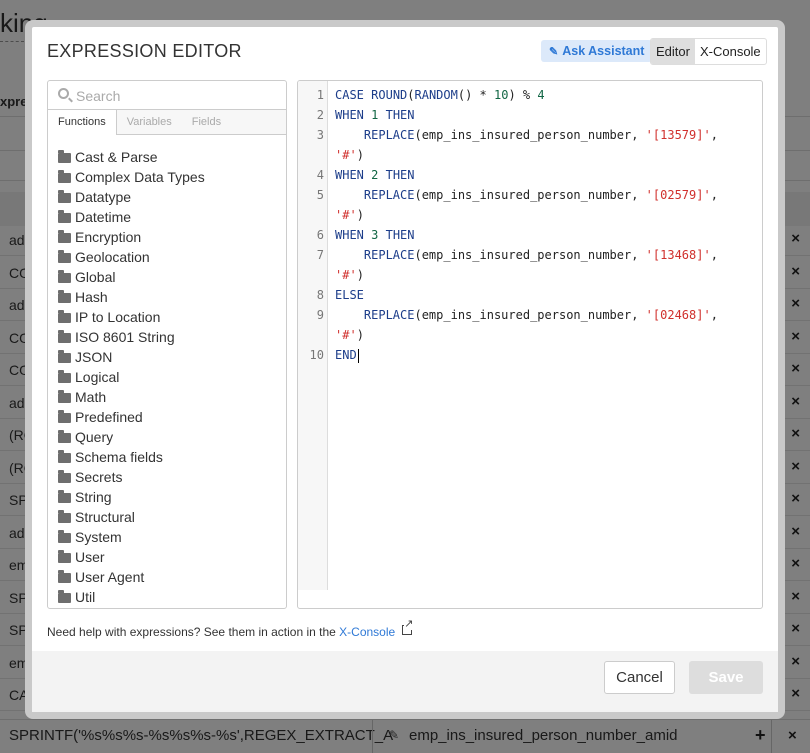 This screenshot has width=810, height=753. What do you see at coordinates (530, 355) in the screenshot?
I see `code-line: 10 END` at bounding box center [530, 355].